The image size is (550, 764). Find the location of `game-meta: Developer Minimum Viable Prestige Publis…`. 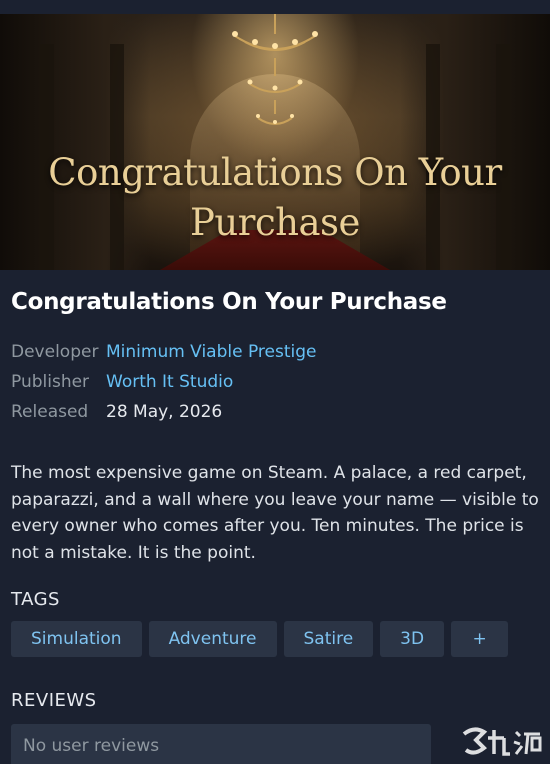

game-meta: Developer Minimum Viable Prestige Publis… is located at coordinates (163, 382).